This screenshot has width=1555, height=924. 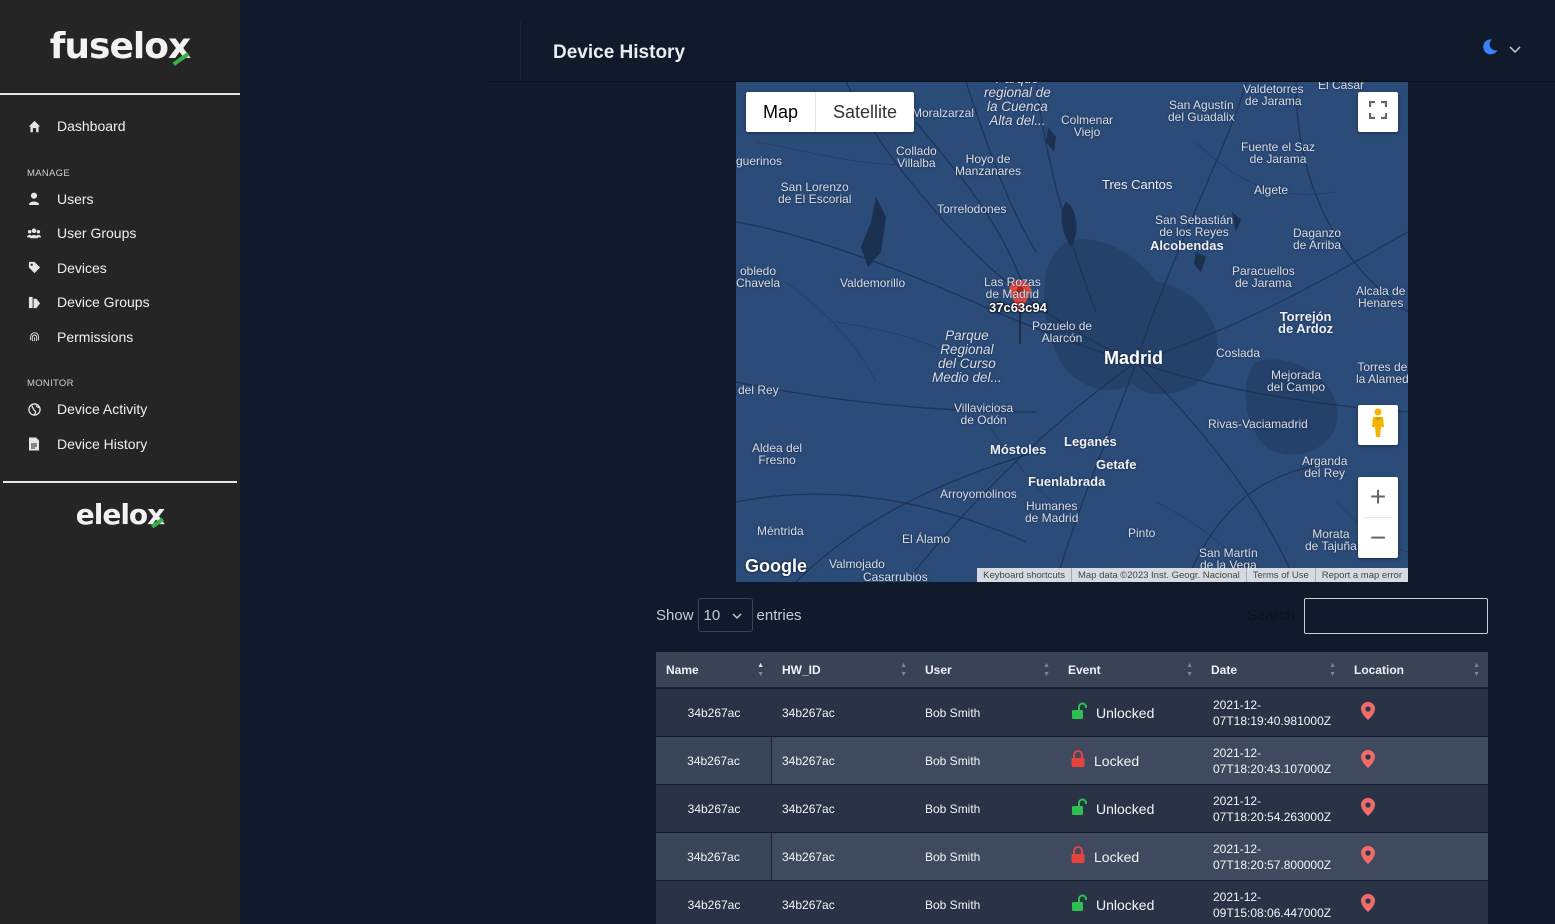 I want to click on lock-icon, so click(x=1078, y=856).